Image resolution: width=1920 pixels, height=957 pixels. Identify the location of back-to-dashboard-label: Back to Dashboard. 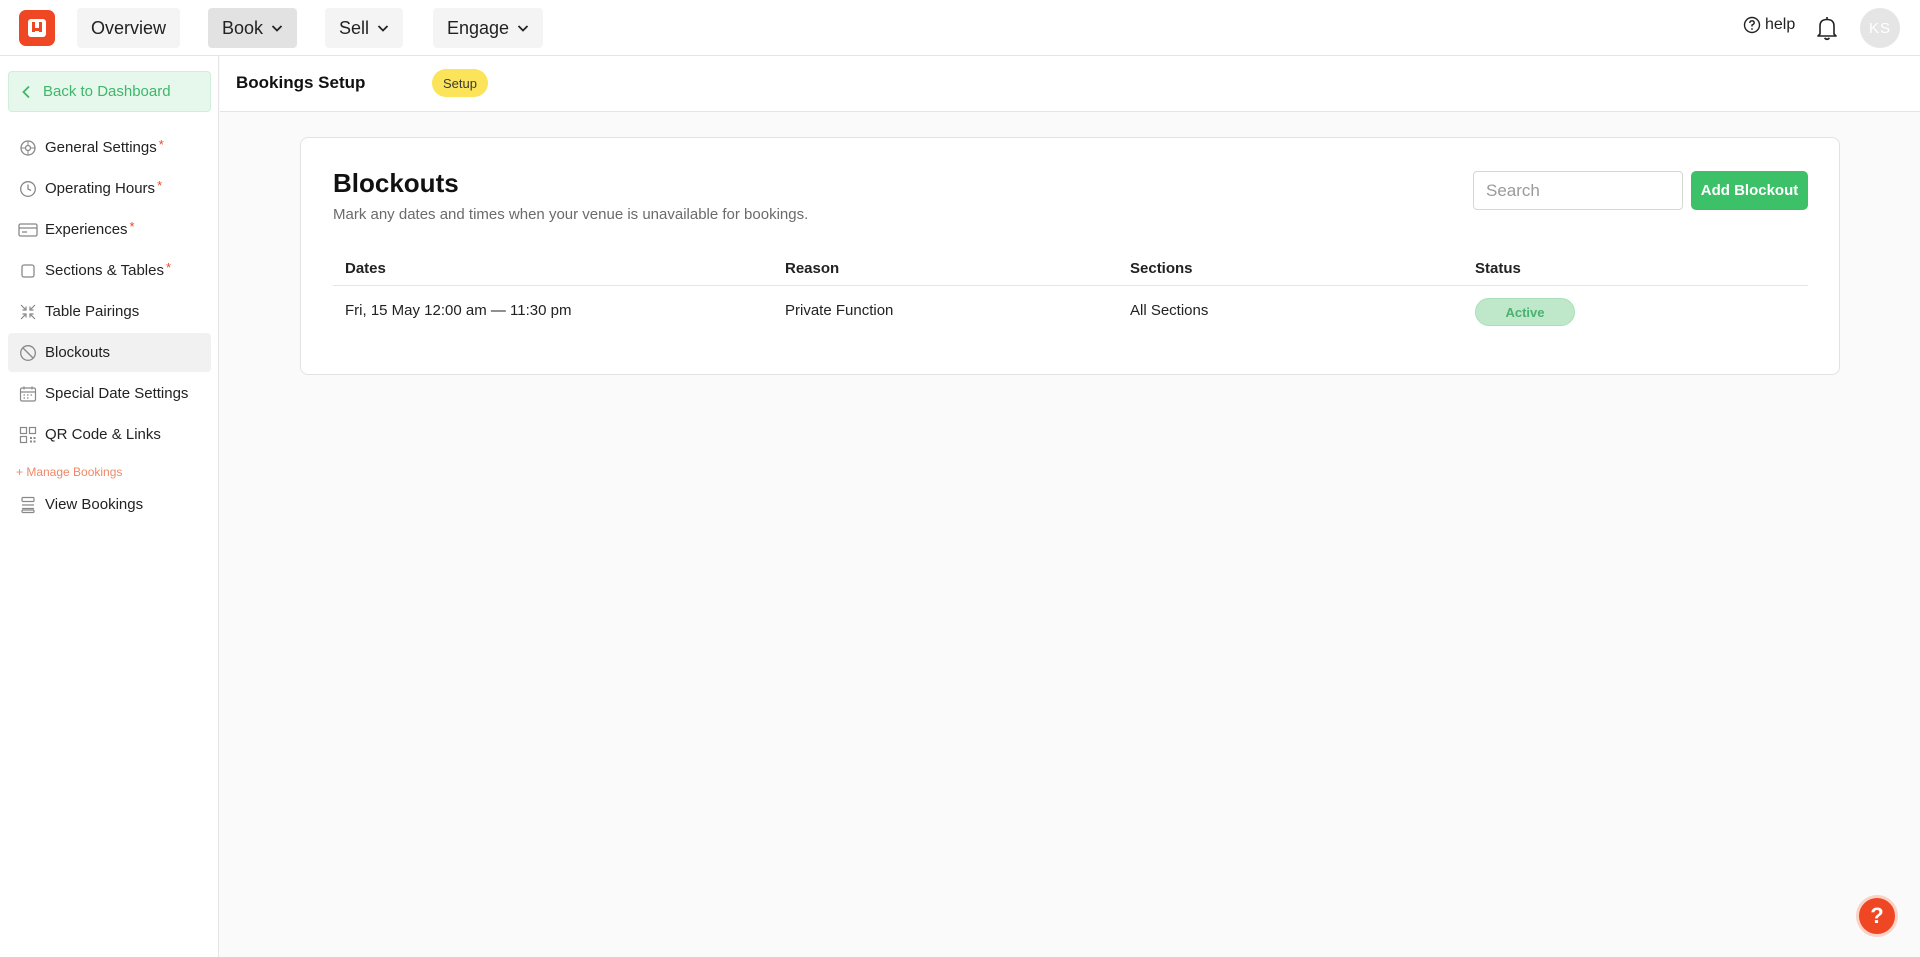
(107, 91).